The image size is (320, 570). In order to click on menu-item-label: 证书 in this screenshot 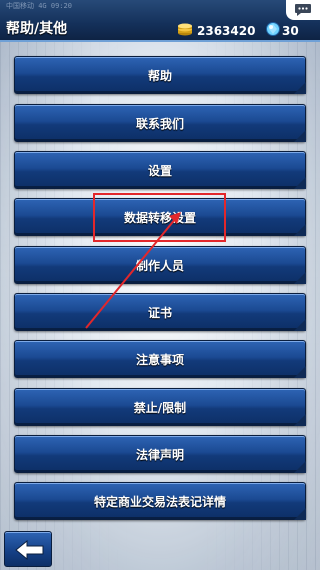, I will do `click(159, 313)`.